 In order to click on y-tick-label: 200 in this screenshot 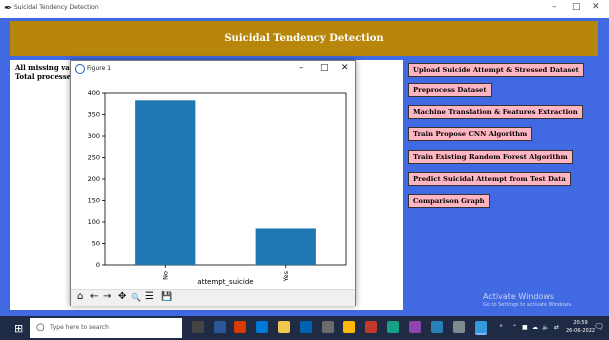, I will do `click(94, 179)`.